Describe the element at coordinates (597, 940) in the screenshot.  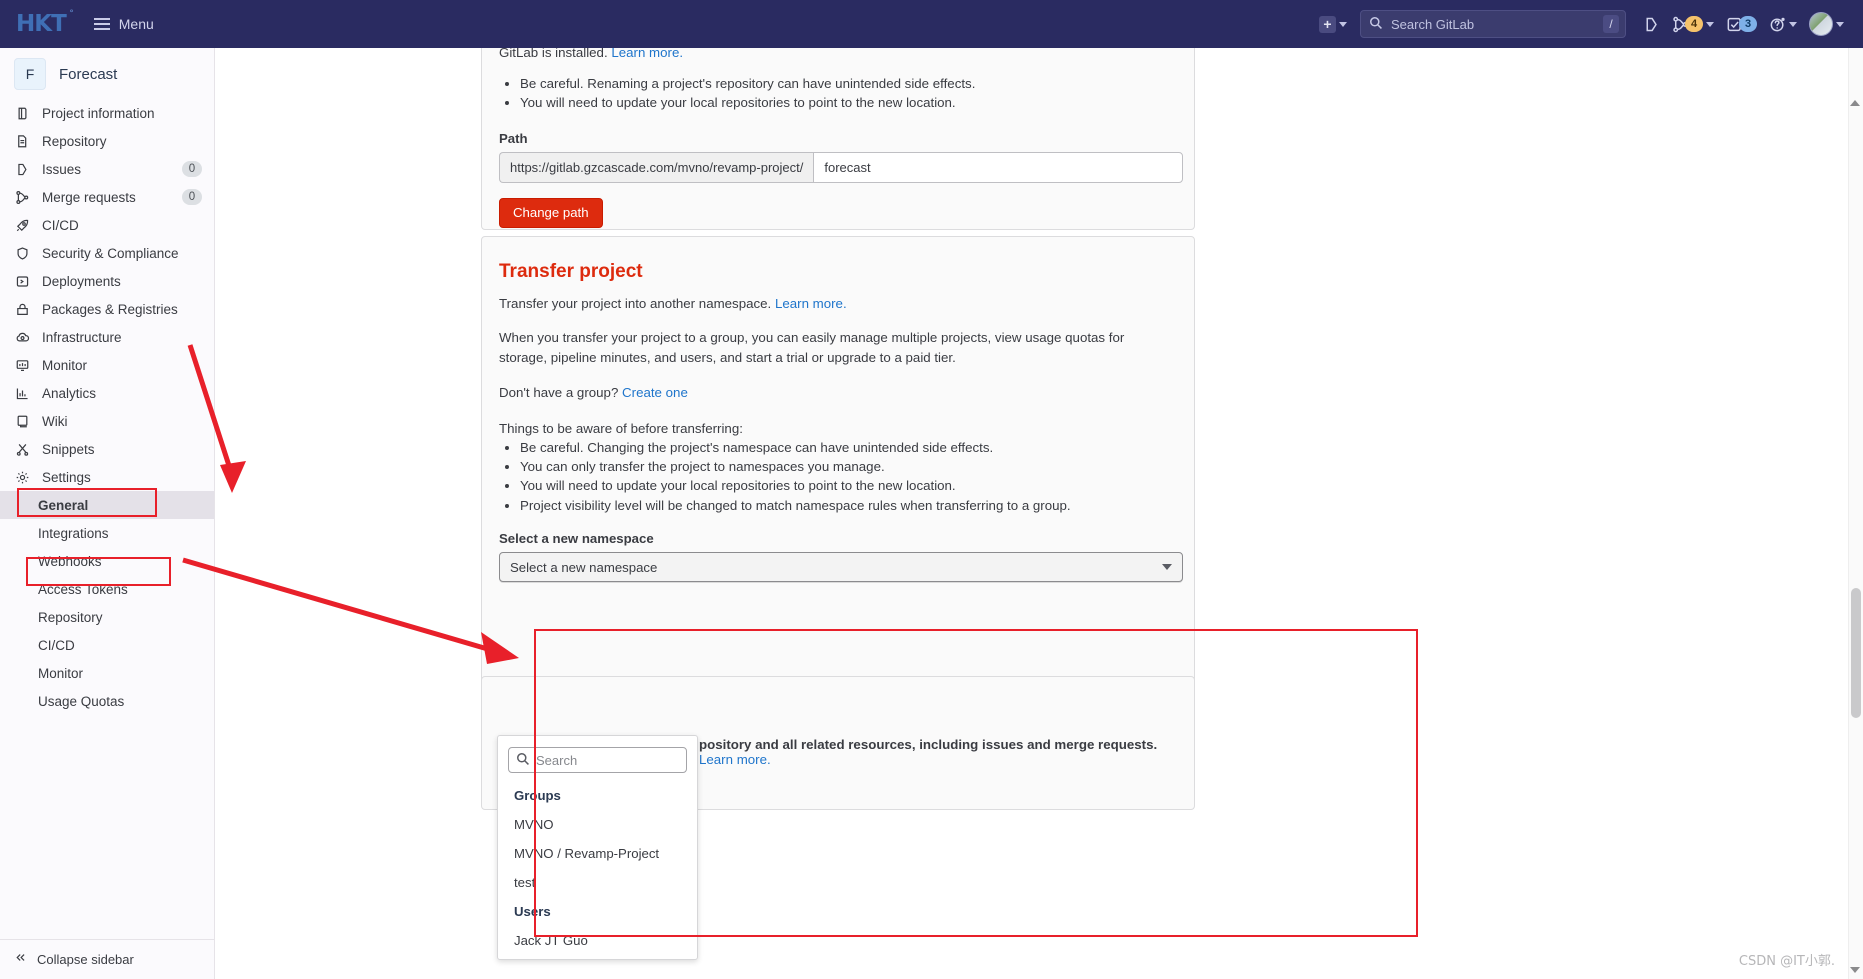
I see `namespace-option-jack-jt-guo: Jack JT Guo` at that location.